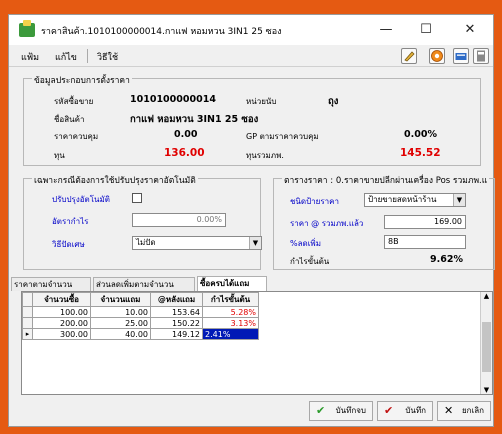 The image size is (502, 434). I want to click on group-title: เฉพาะกรณีต้องการใช้ปรับปรุงราคาอัตโนมัติ, so click(115, 180).